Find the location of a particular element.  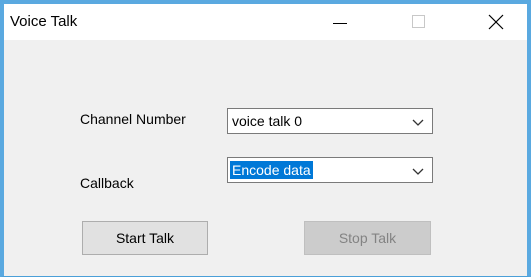

callback-select: Encode data is located at coordinates (330, 170).